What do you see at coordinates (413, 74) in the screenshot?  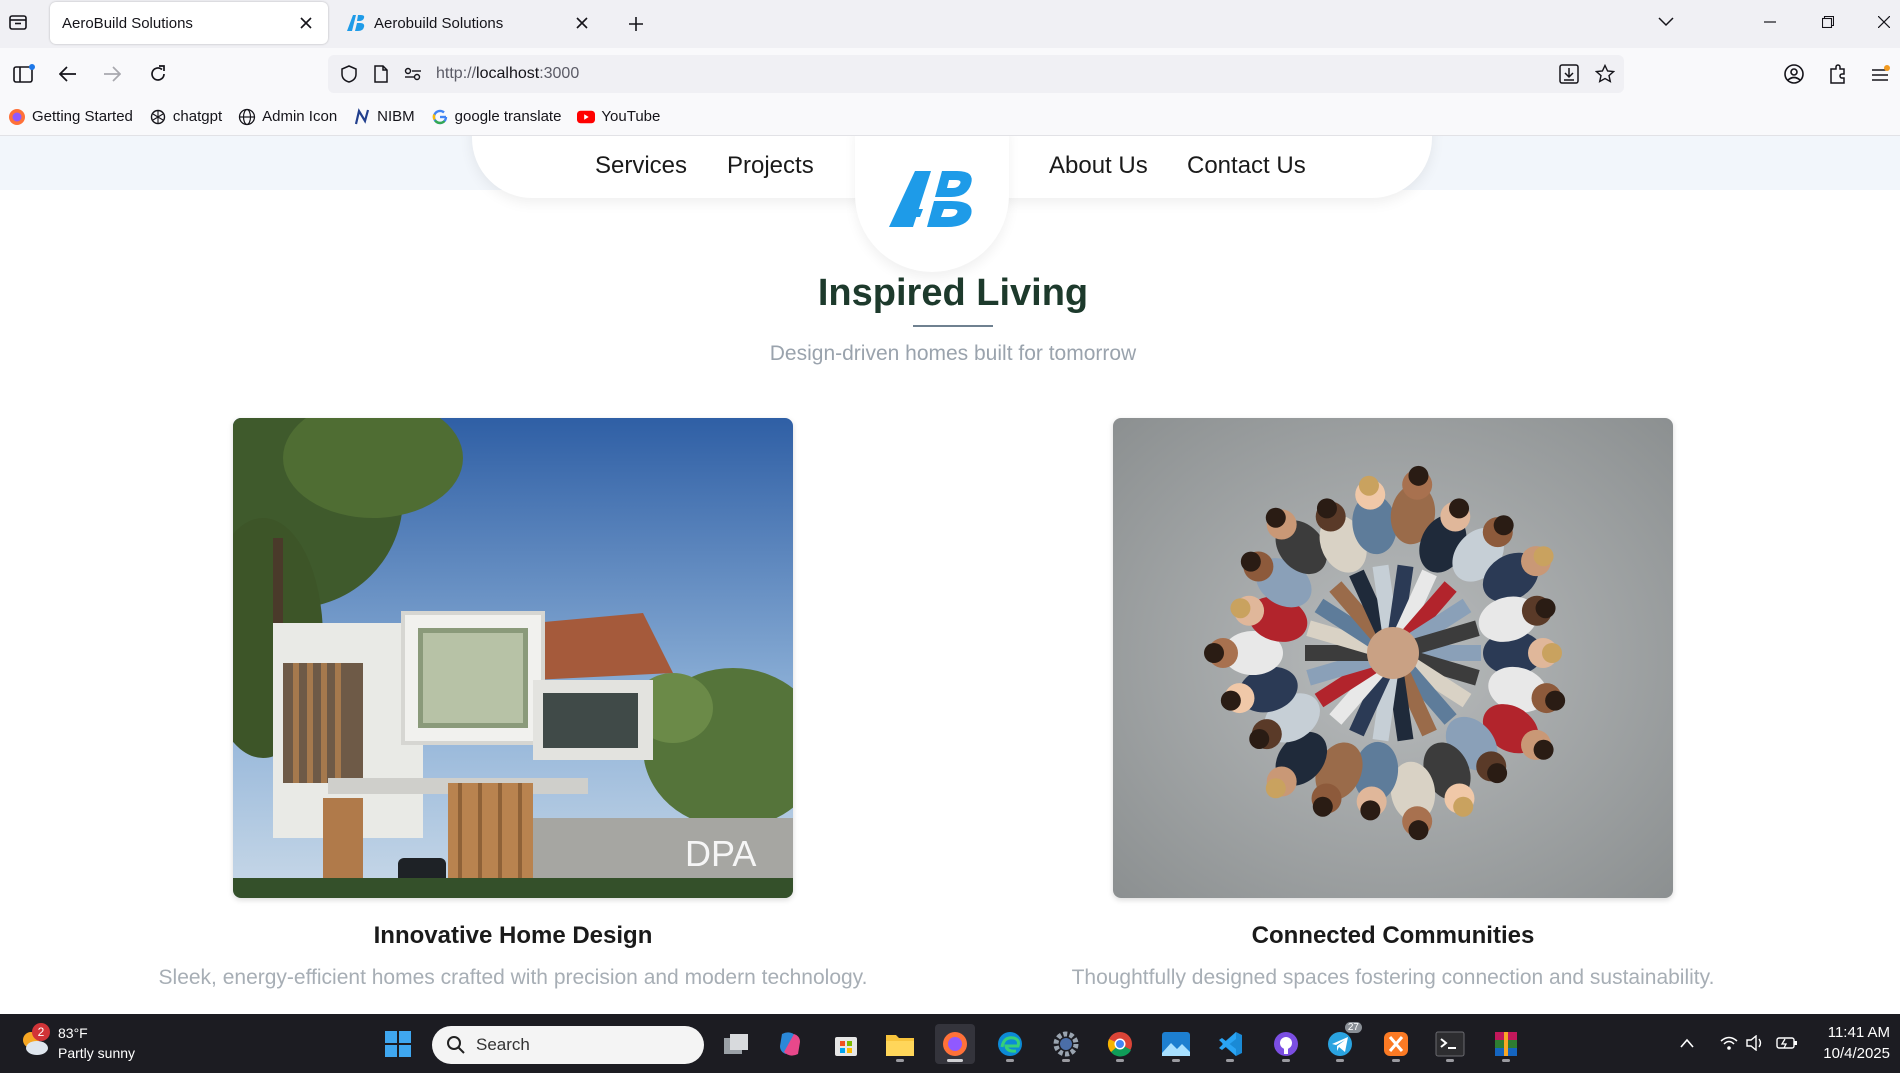 I see `site-permissions-icon` at bounding box center [413, 74].